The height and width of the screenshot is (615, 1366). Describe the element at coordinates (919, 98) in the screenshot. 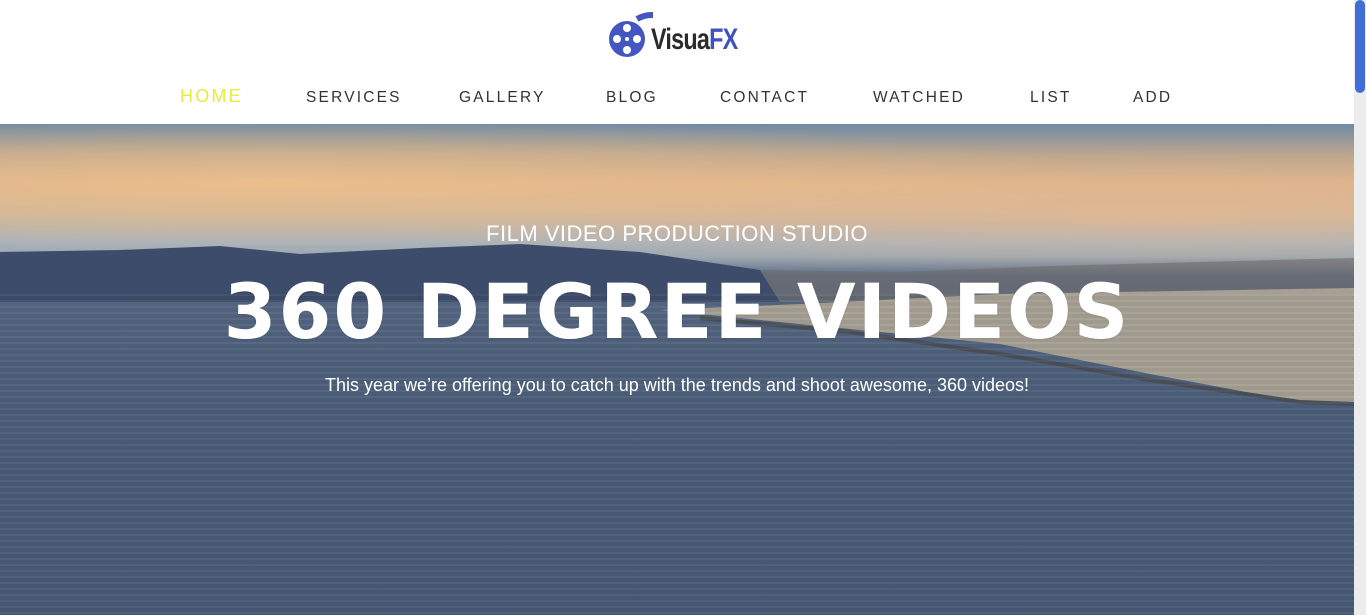

I see `nav-watched: WATCHED` at that location.